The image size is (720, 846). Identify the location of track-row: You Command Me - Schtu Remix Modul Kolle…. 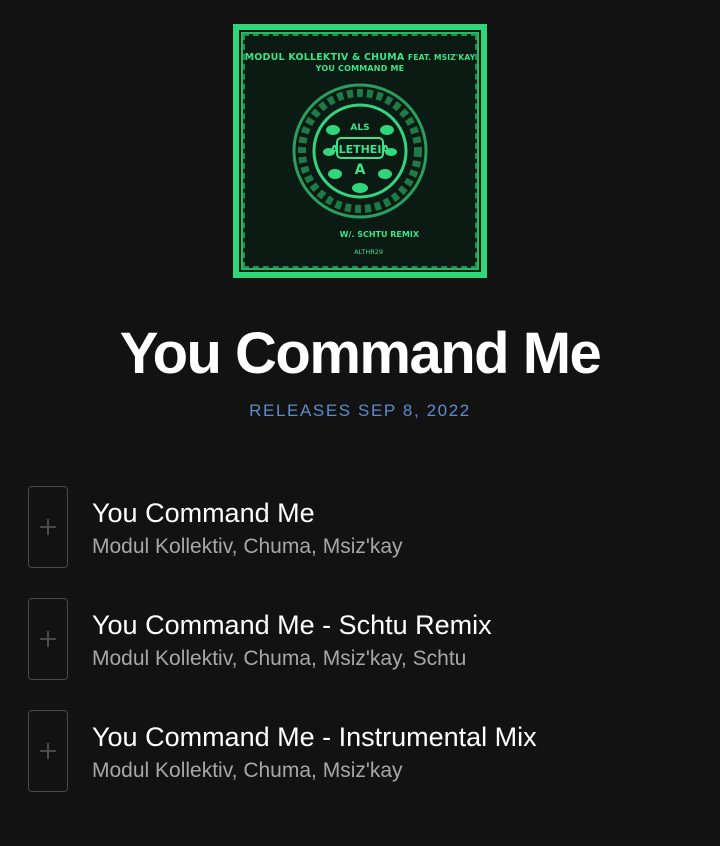
(368, 640).